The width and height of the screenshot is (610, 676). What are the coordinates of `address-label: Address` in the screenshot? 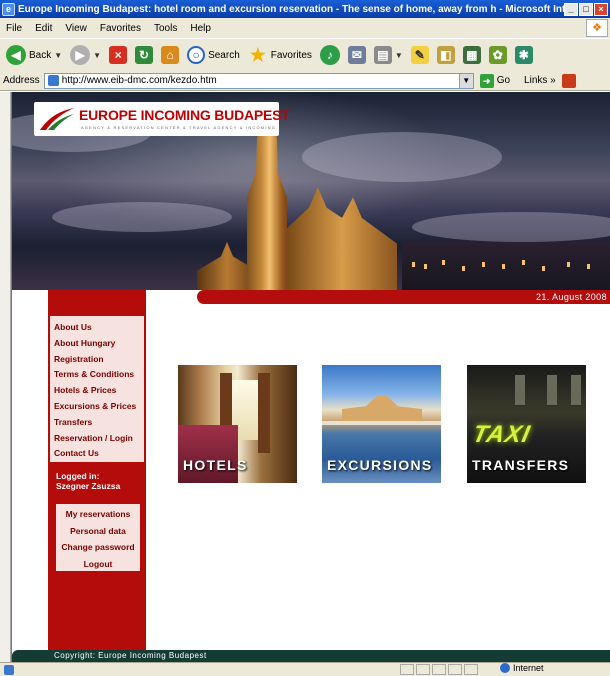 It's located at (21, 80).